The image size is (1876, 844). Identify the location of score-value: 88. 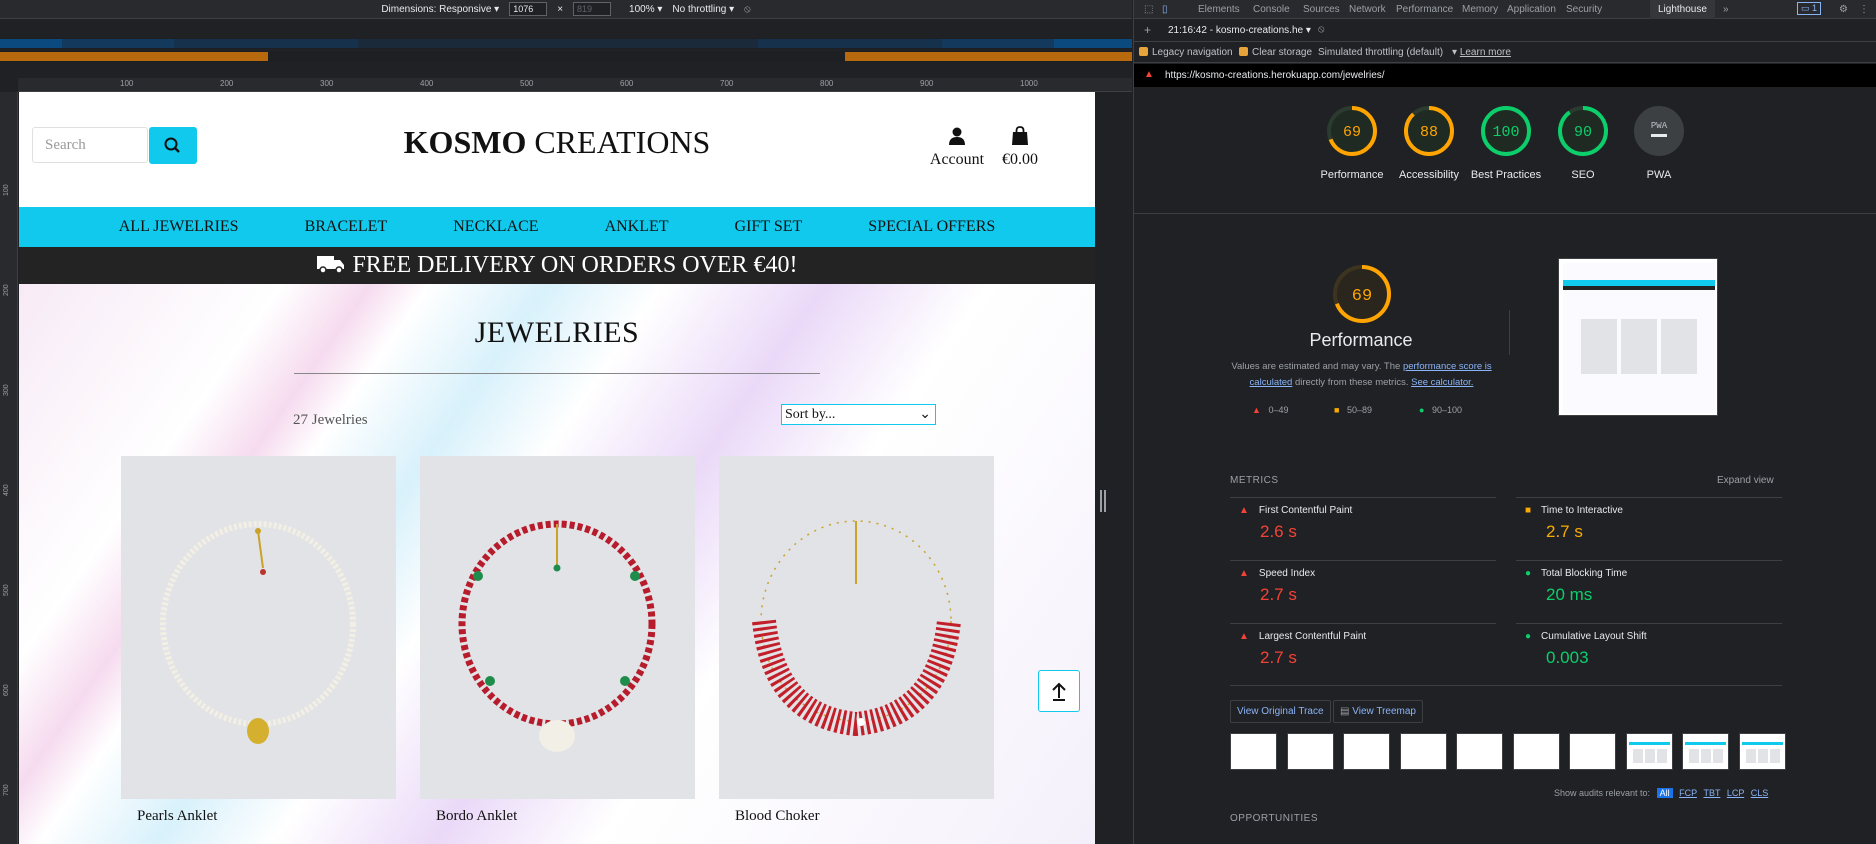
(1429, 132).